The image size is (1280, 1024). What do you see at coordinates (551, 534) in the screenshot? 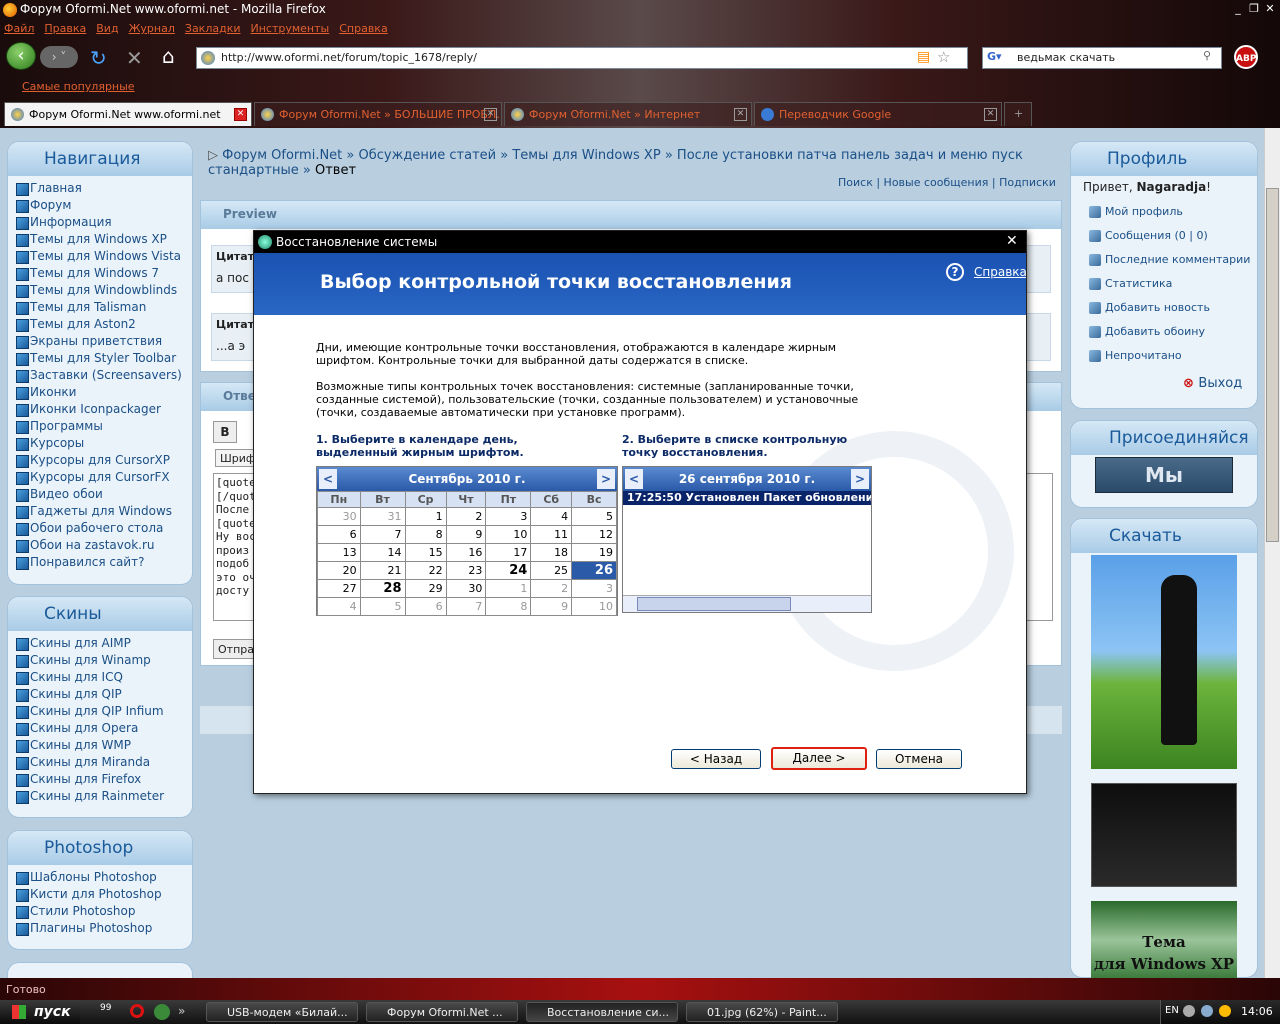
I see `calendar-day: 11` at bounding box center [551, 534].